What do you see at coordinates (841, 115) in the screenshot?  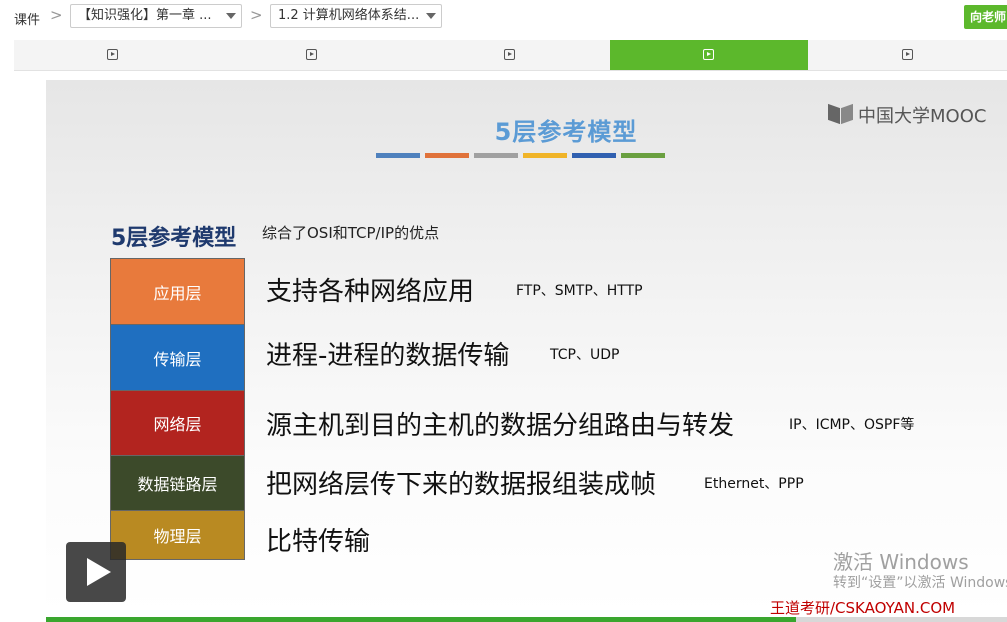 I see `mooc-book-icon` at bounding box center [841, 115].